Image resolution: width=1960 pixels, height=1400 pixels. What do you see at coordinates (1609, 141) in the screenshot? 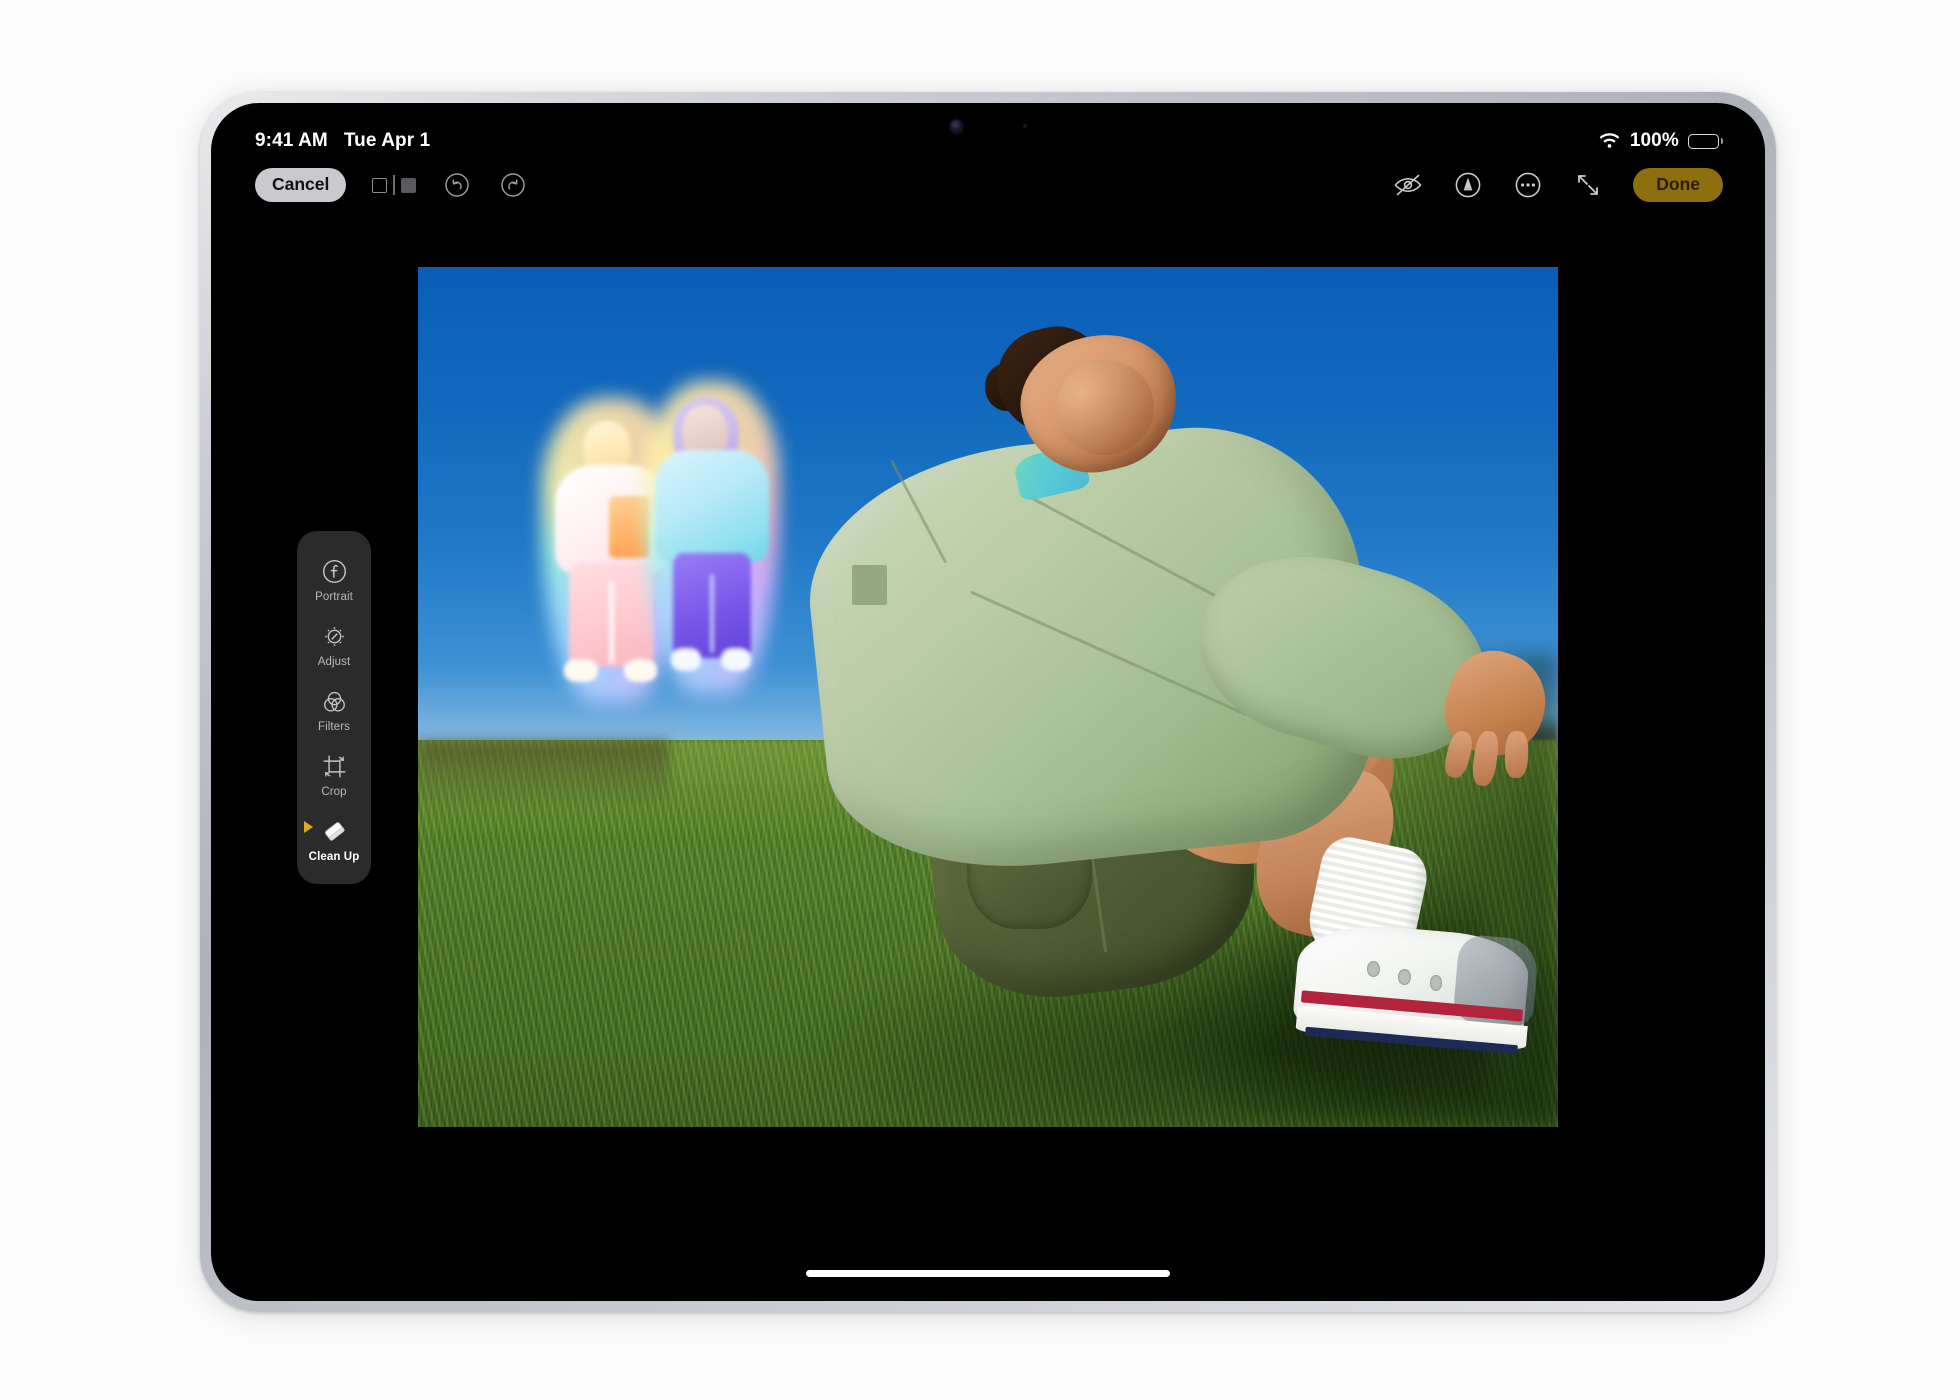
I see `wifi-icon` at bounding box center [1609, 141].